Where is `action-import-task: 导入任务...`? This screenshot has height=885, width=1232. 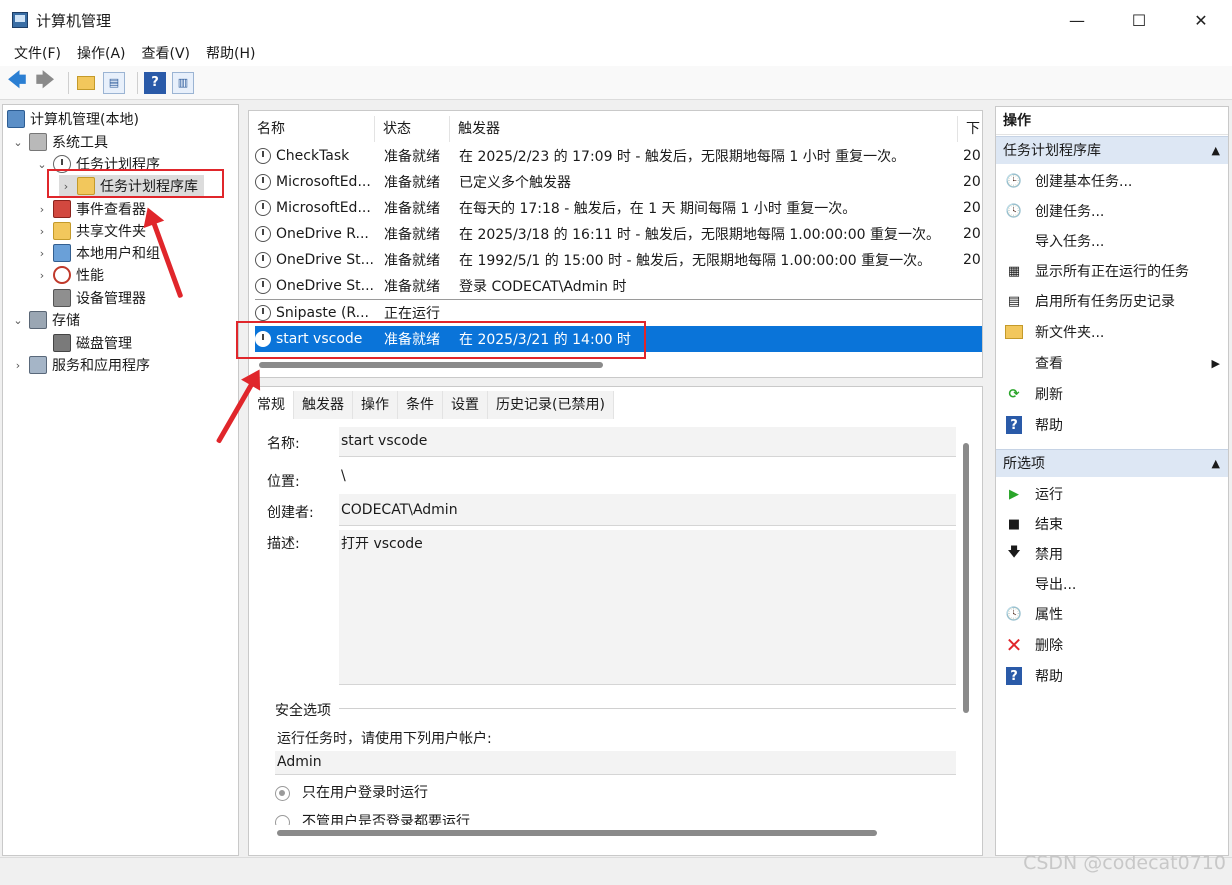
action-import-task: 导入任务... is located at coordinates (1112, 241).